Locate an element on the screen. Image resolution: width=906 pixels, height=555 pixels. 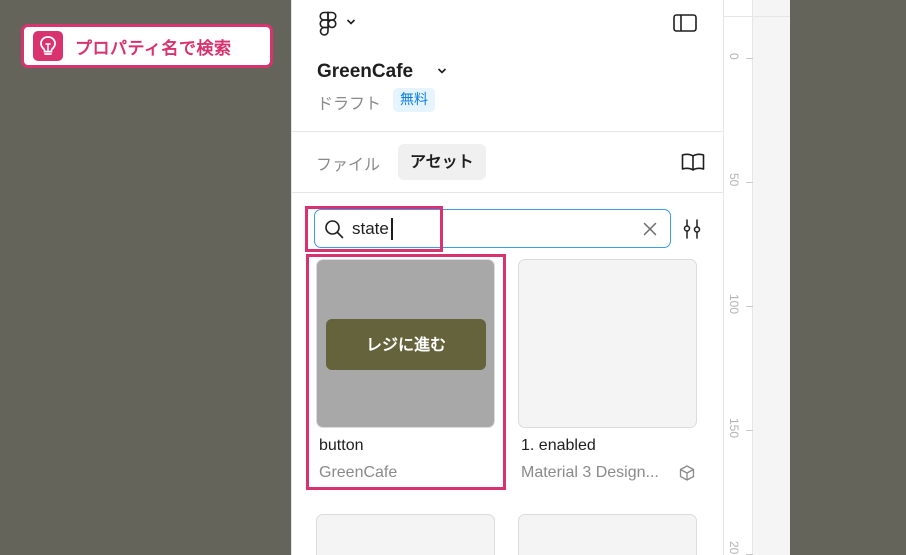
tab-assets: アセット is located at coordinates (442, 162).